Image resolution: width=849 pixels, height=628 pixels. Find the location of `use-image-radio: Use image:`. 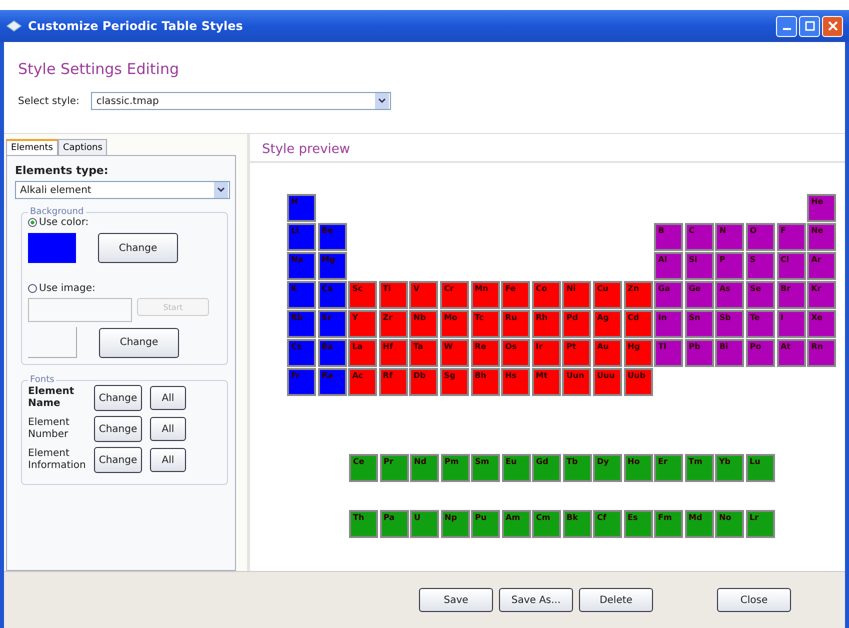

use-image-radio: Use image: is located at coordinates (124, 288).